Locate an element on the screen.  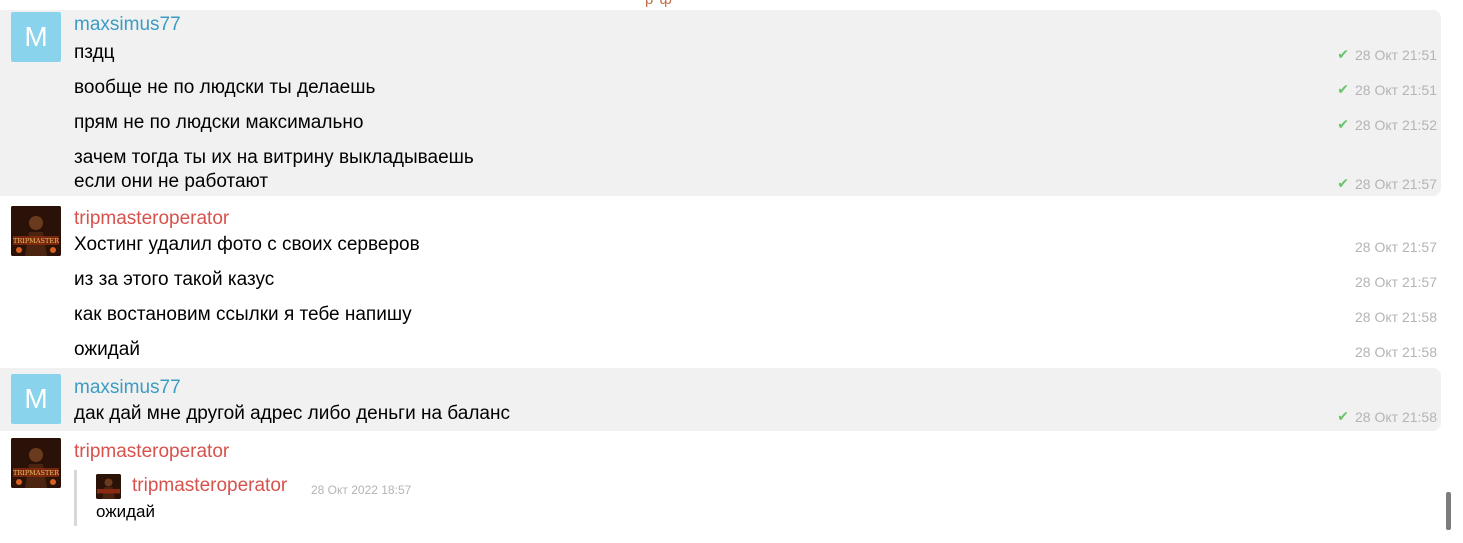
forwarded-avatar is located at coordinates (108, 486).